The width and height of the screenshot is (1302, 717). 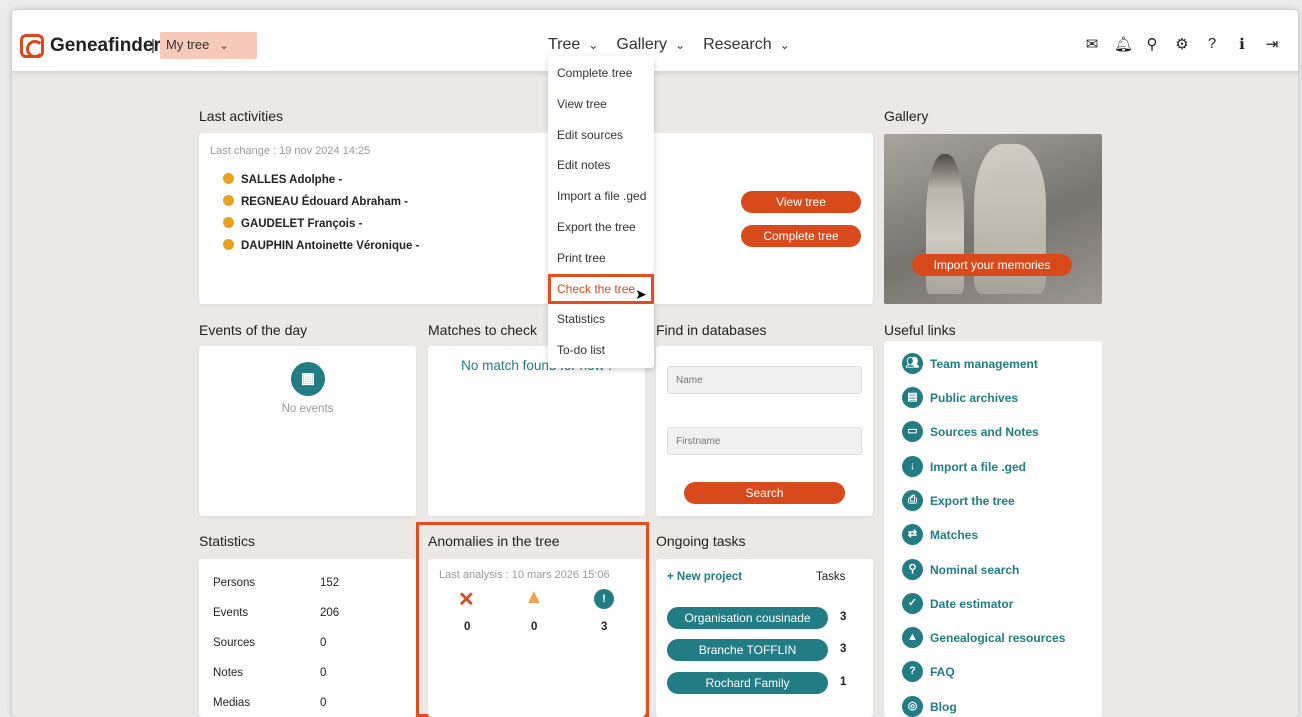 What do you see at coordinates (764, 380) in the screenshot?
I see `name-input` at bounding box center [764, 380].